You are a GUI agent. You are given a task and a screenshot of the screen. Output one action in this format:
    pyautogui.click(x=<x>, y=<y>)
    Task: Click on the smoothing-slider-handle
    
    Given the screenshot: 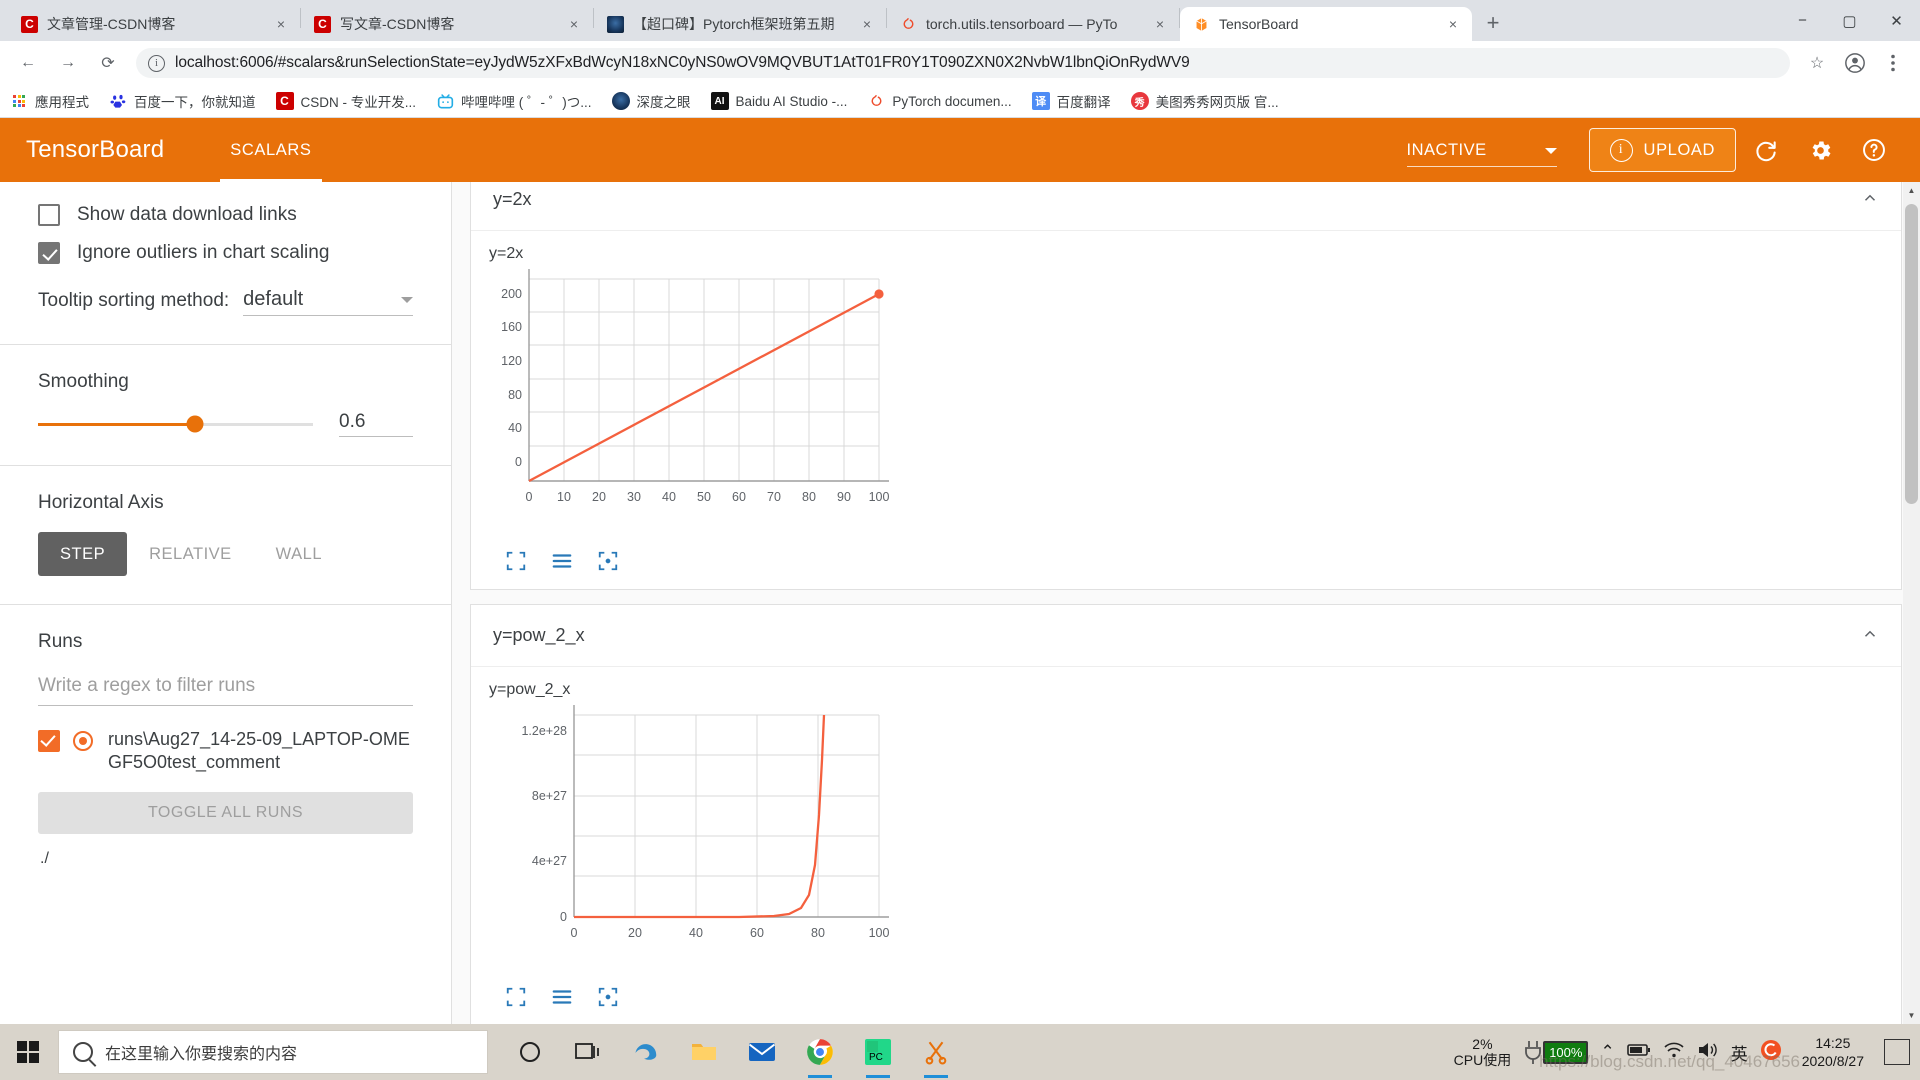 What is the action you would take?
    pyautogui.click(x=195, y=424)
    